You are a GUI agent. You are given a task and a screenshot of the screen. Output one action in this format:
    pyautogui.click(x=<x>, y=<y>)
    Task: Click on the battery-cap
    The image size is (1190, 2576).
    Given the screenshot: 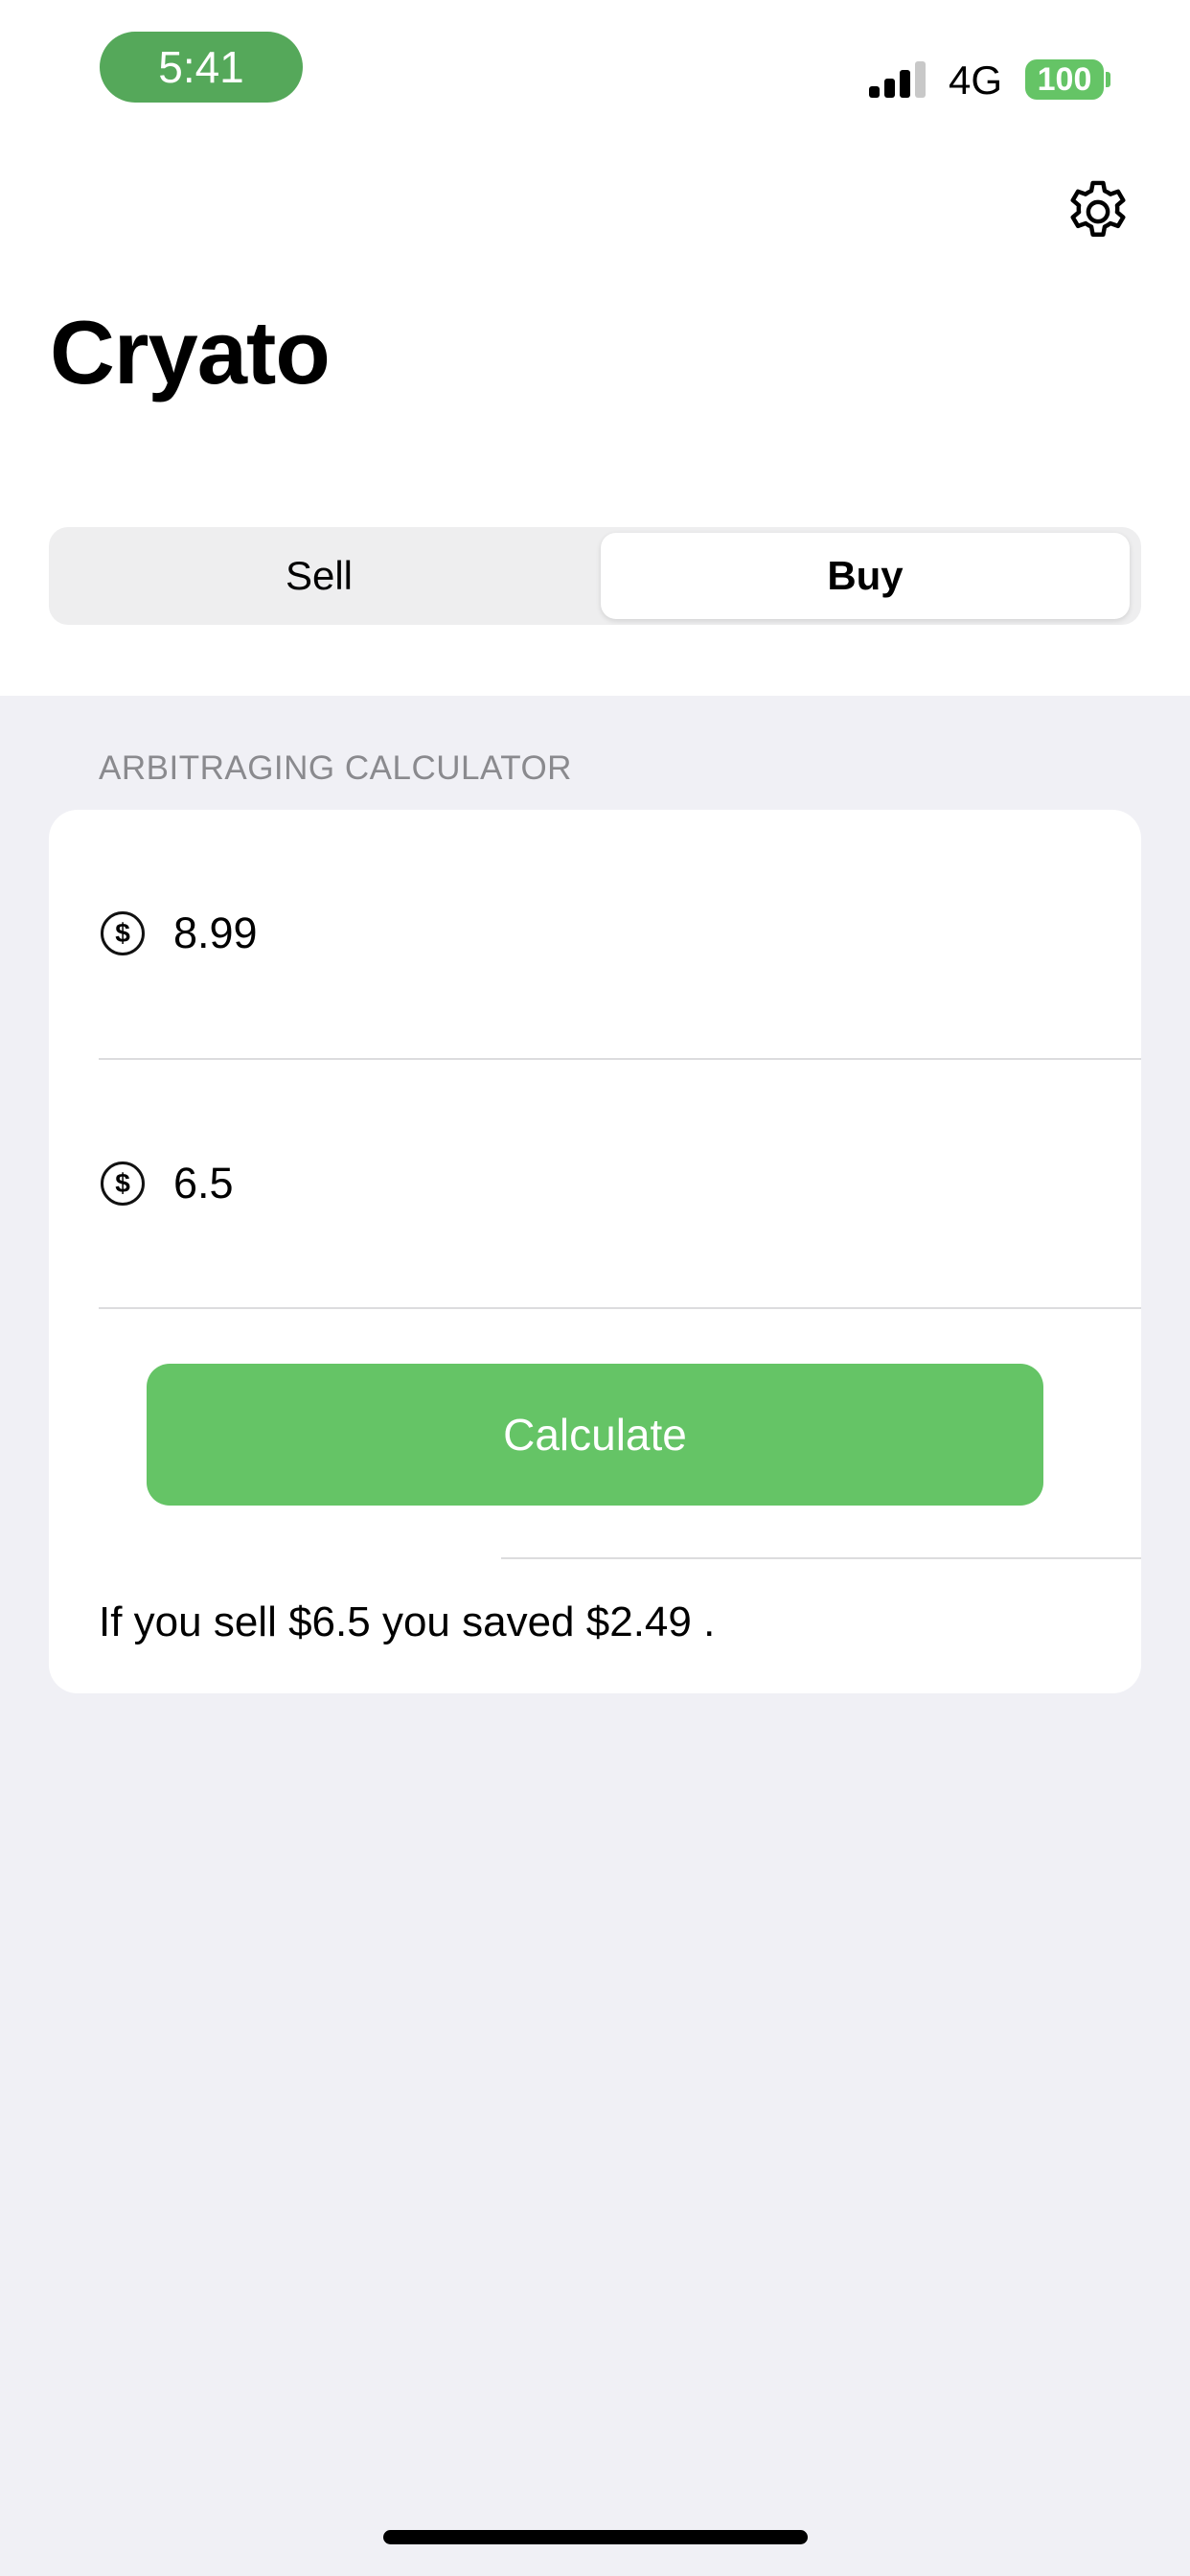 What is the action you would take?
    pyautogui.click(x=1108, y=79)
    